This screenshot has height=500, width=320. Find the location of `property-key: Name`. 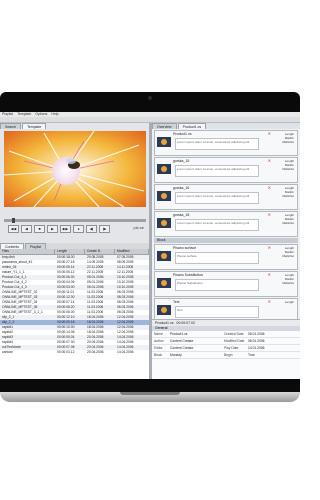

property-key: Name is located at coordinates (158, 334).